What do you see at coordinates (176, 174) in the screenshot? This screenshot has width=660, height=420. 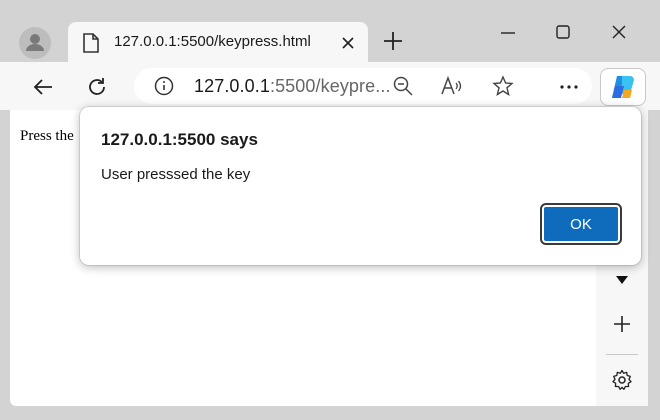 I see `dialog-message: User presssed the key` at bounding box center [176, 174].